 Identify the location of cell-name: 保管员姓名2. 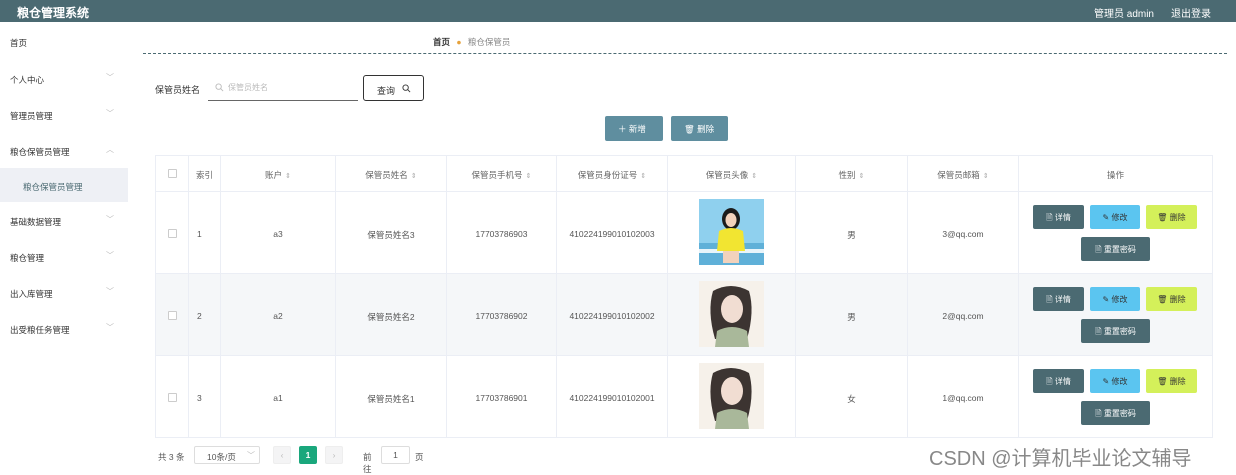
(391, 317).